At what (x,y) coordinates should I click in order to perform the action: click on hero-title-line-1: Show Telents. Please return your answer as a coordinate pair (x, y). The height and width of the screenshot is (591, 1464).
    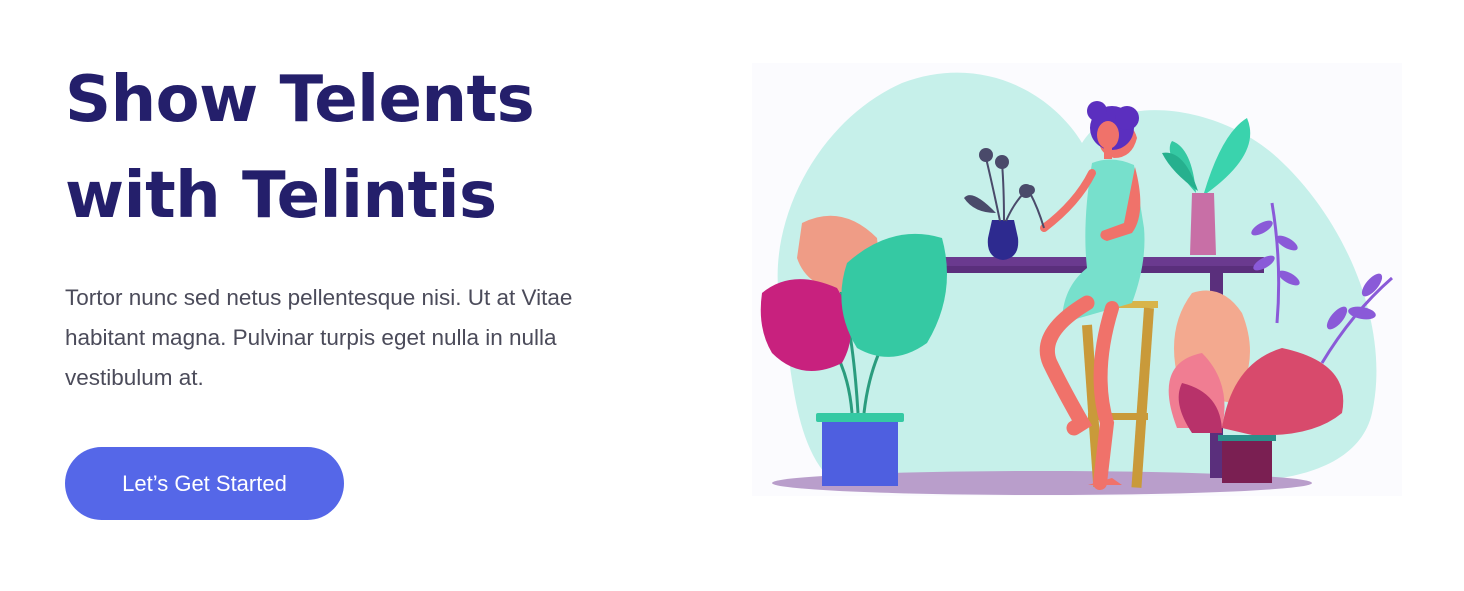
    Looking at the image, I should click on (300, 100).